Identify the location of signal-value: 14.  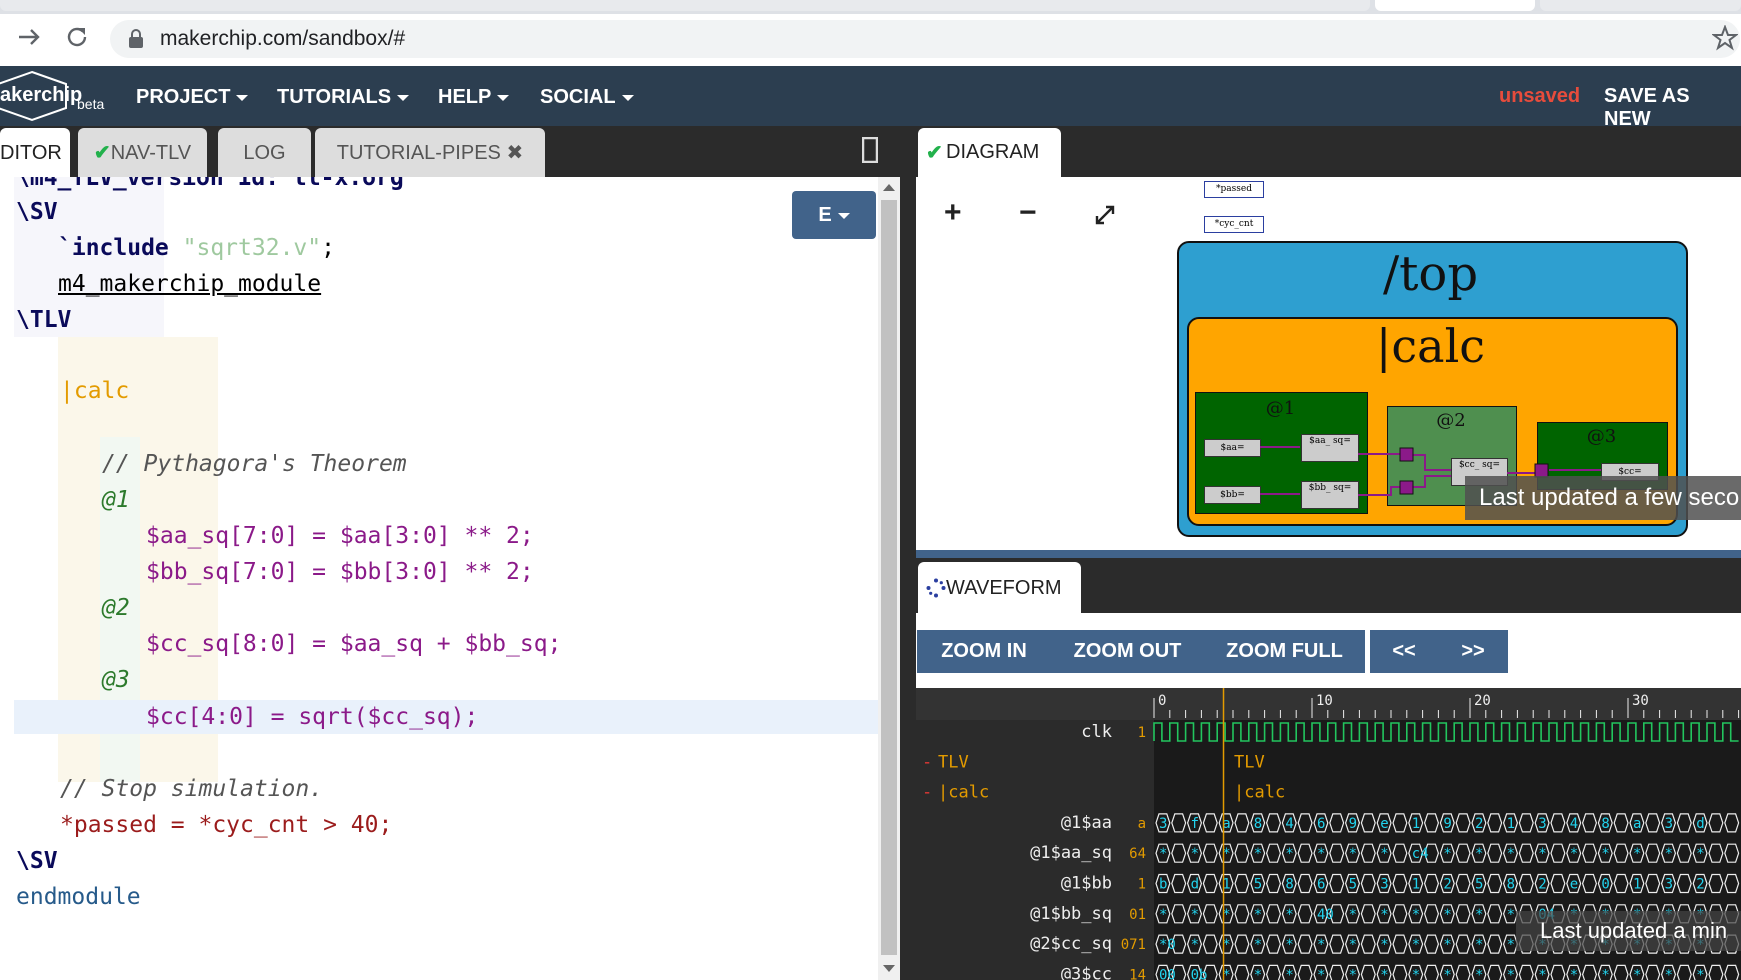
(1137, 973).